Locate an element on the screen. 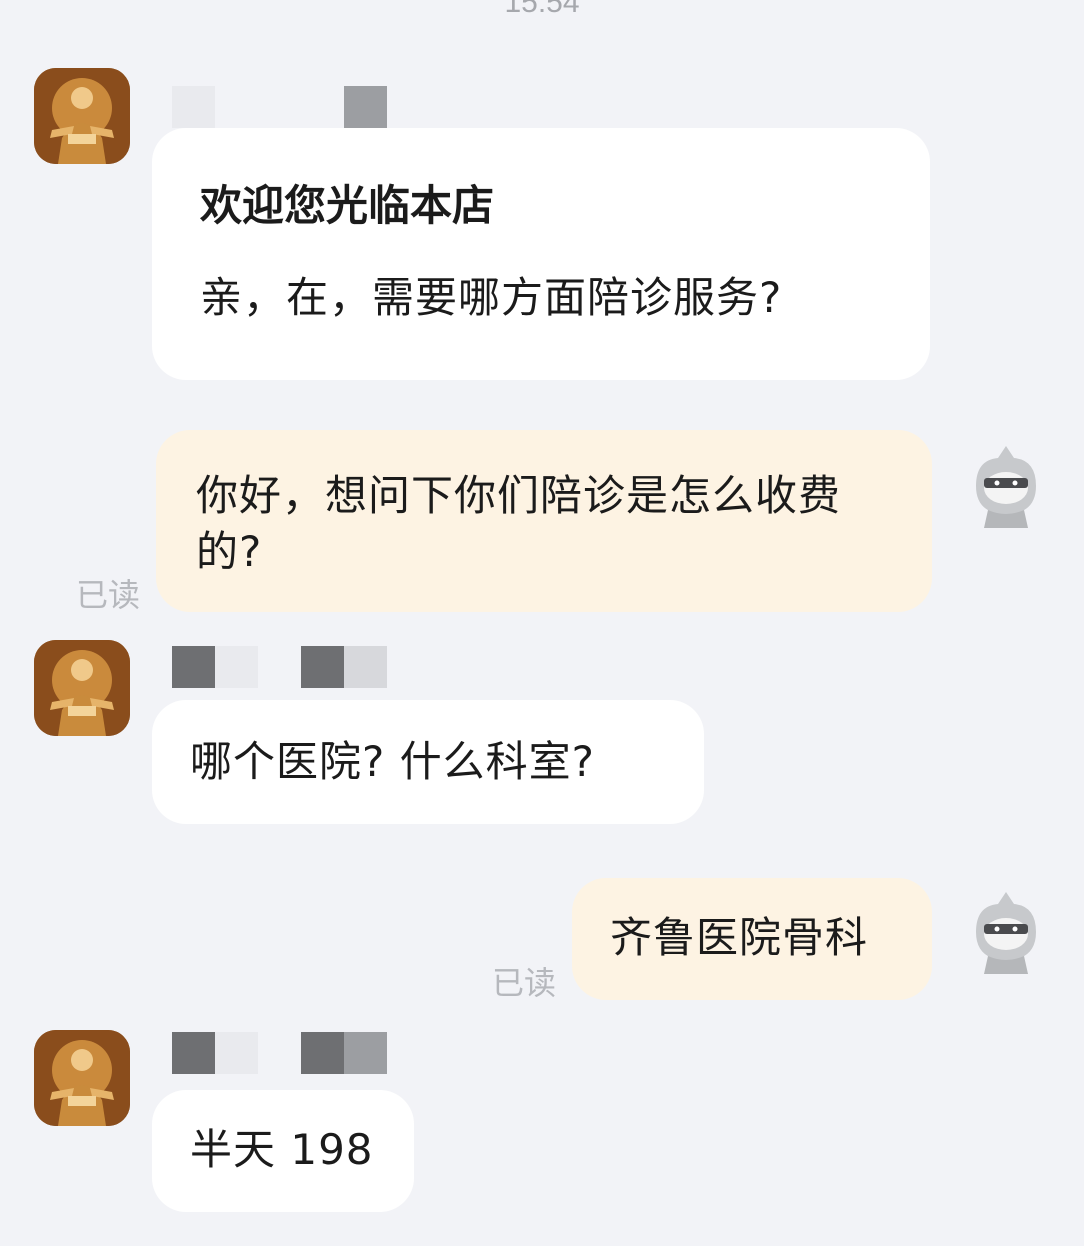 Image resolution: width=1084 pixels, height=1246 pixels. message-timestamp: 15:54 is located at coordinates (542, 9).